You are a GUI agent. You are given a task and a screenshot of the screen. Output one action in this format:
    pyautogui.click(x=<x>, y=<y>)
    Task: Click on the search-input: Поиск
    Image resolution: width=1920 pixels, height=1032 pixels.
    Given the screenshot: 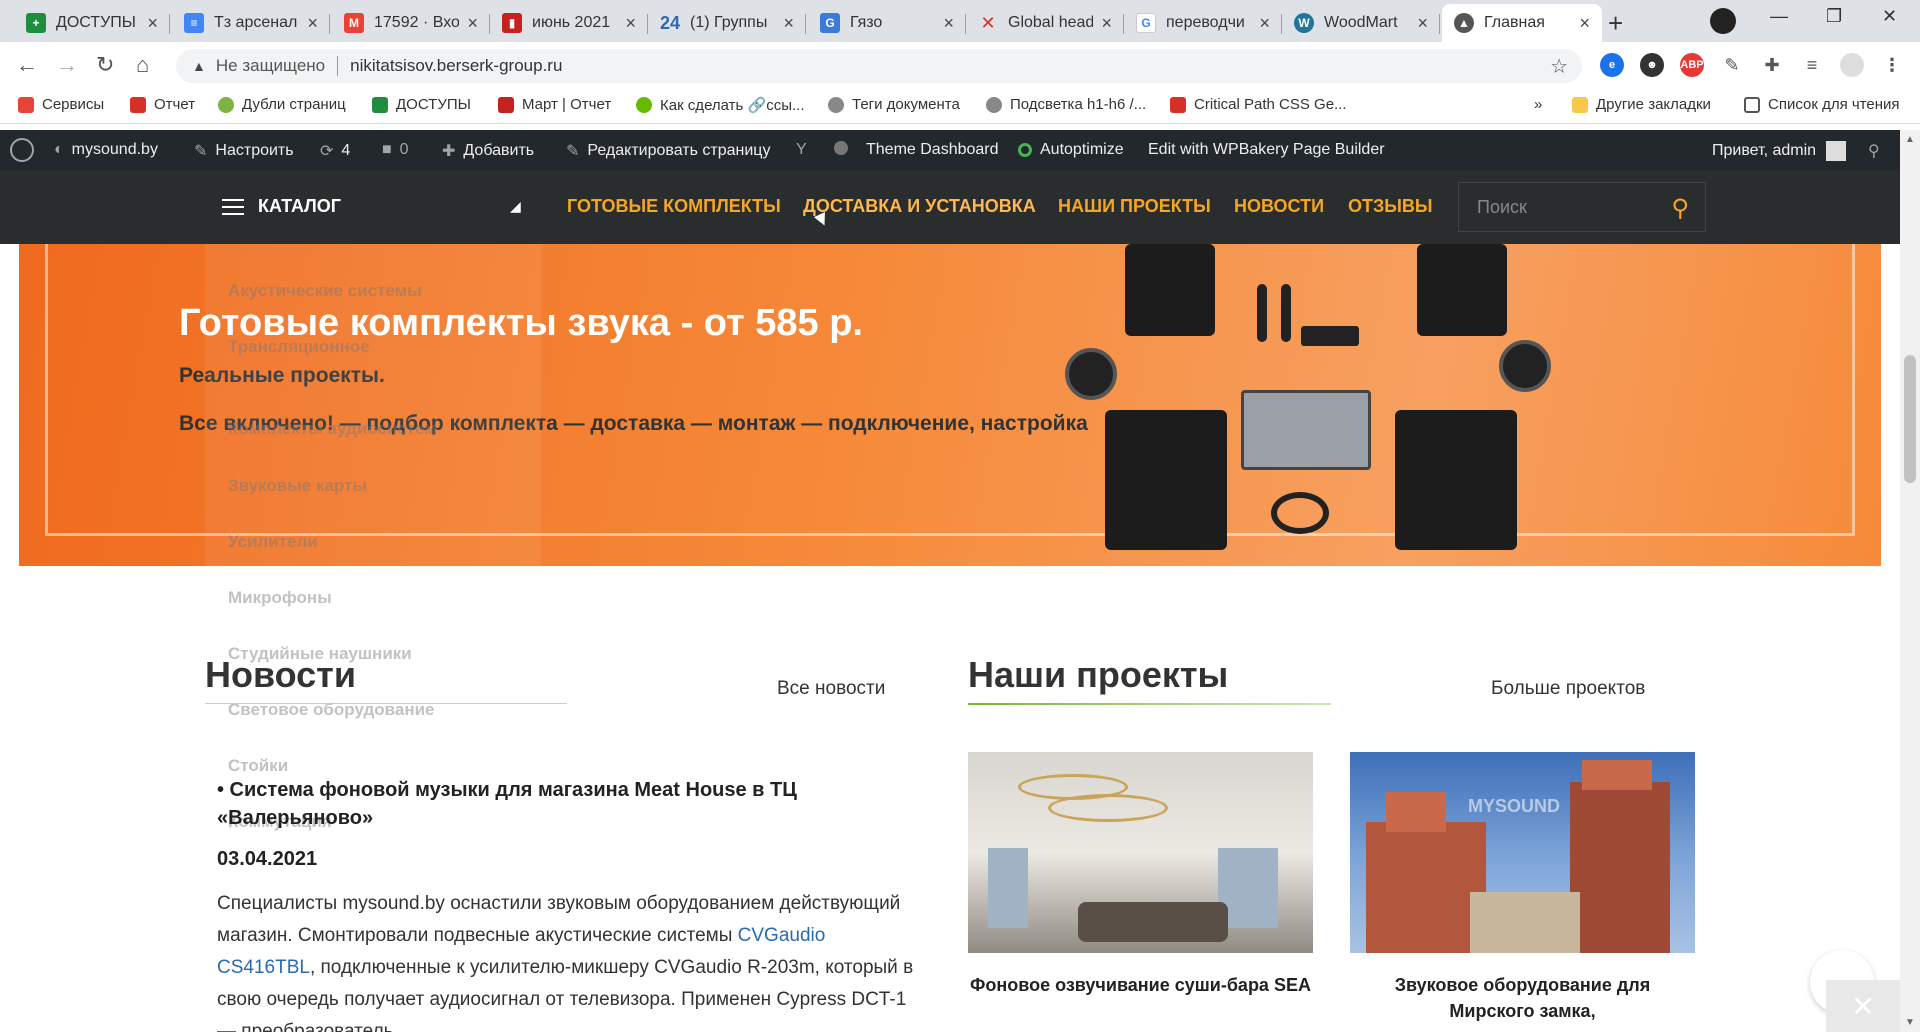 What is the action you would take?
    pyautogui.click(x=1502, y=207)
    